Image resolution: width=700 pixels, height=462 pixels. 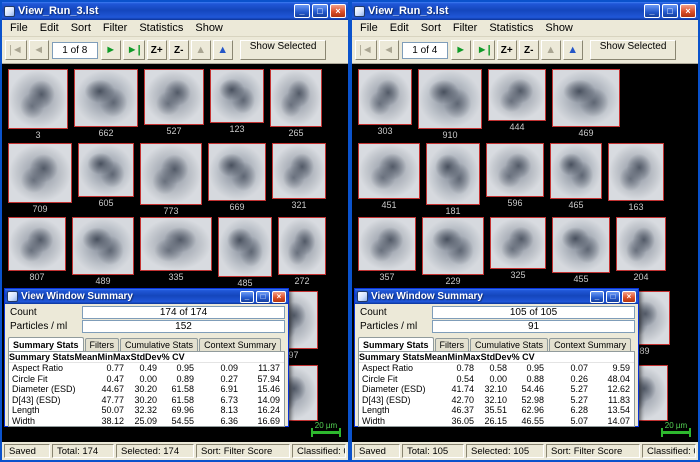 I want to click on particle-thumbnail: 303, so click(x=385, y=102).